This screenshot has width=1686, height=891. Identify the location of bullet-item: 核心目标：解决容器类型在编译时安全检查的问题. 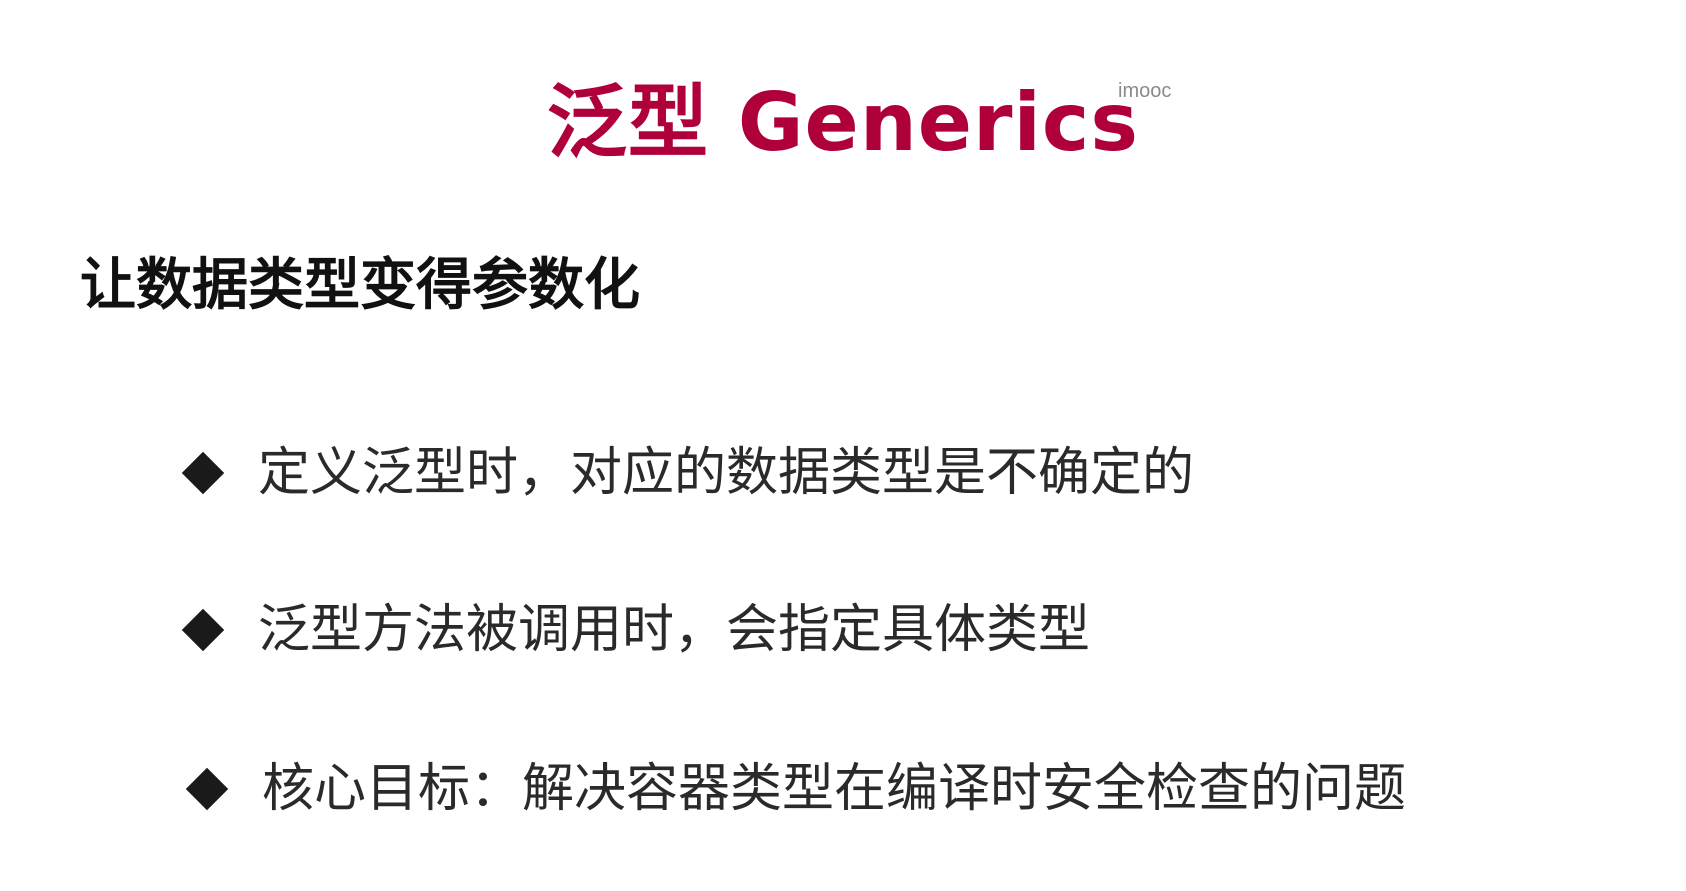
(796, 789).